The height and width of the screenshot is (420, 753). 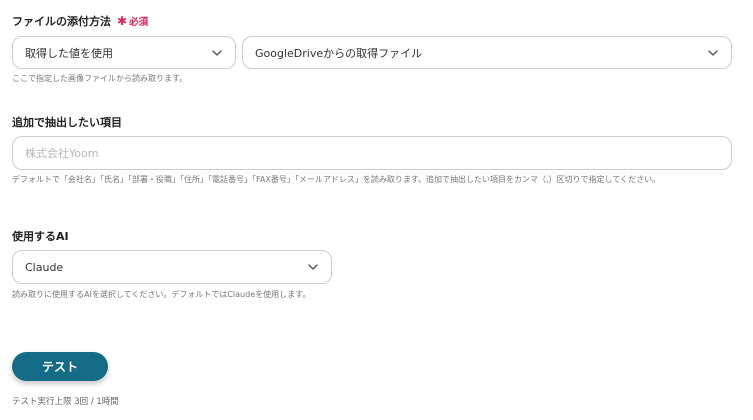 I want to click on required-asterisk-icon: ✱, so click(x=122, y=21).